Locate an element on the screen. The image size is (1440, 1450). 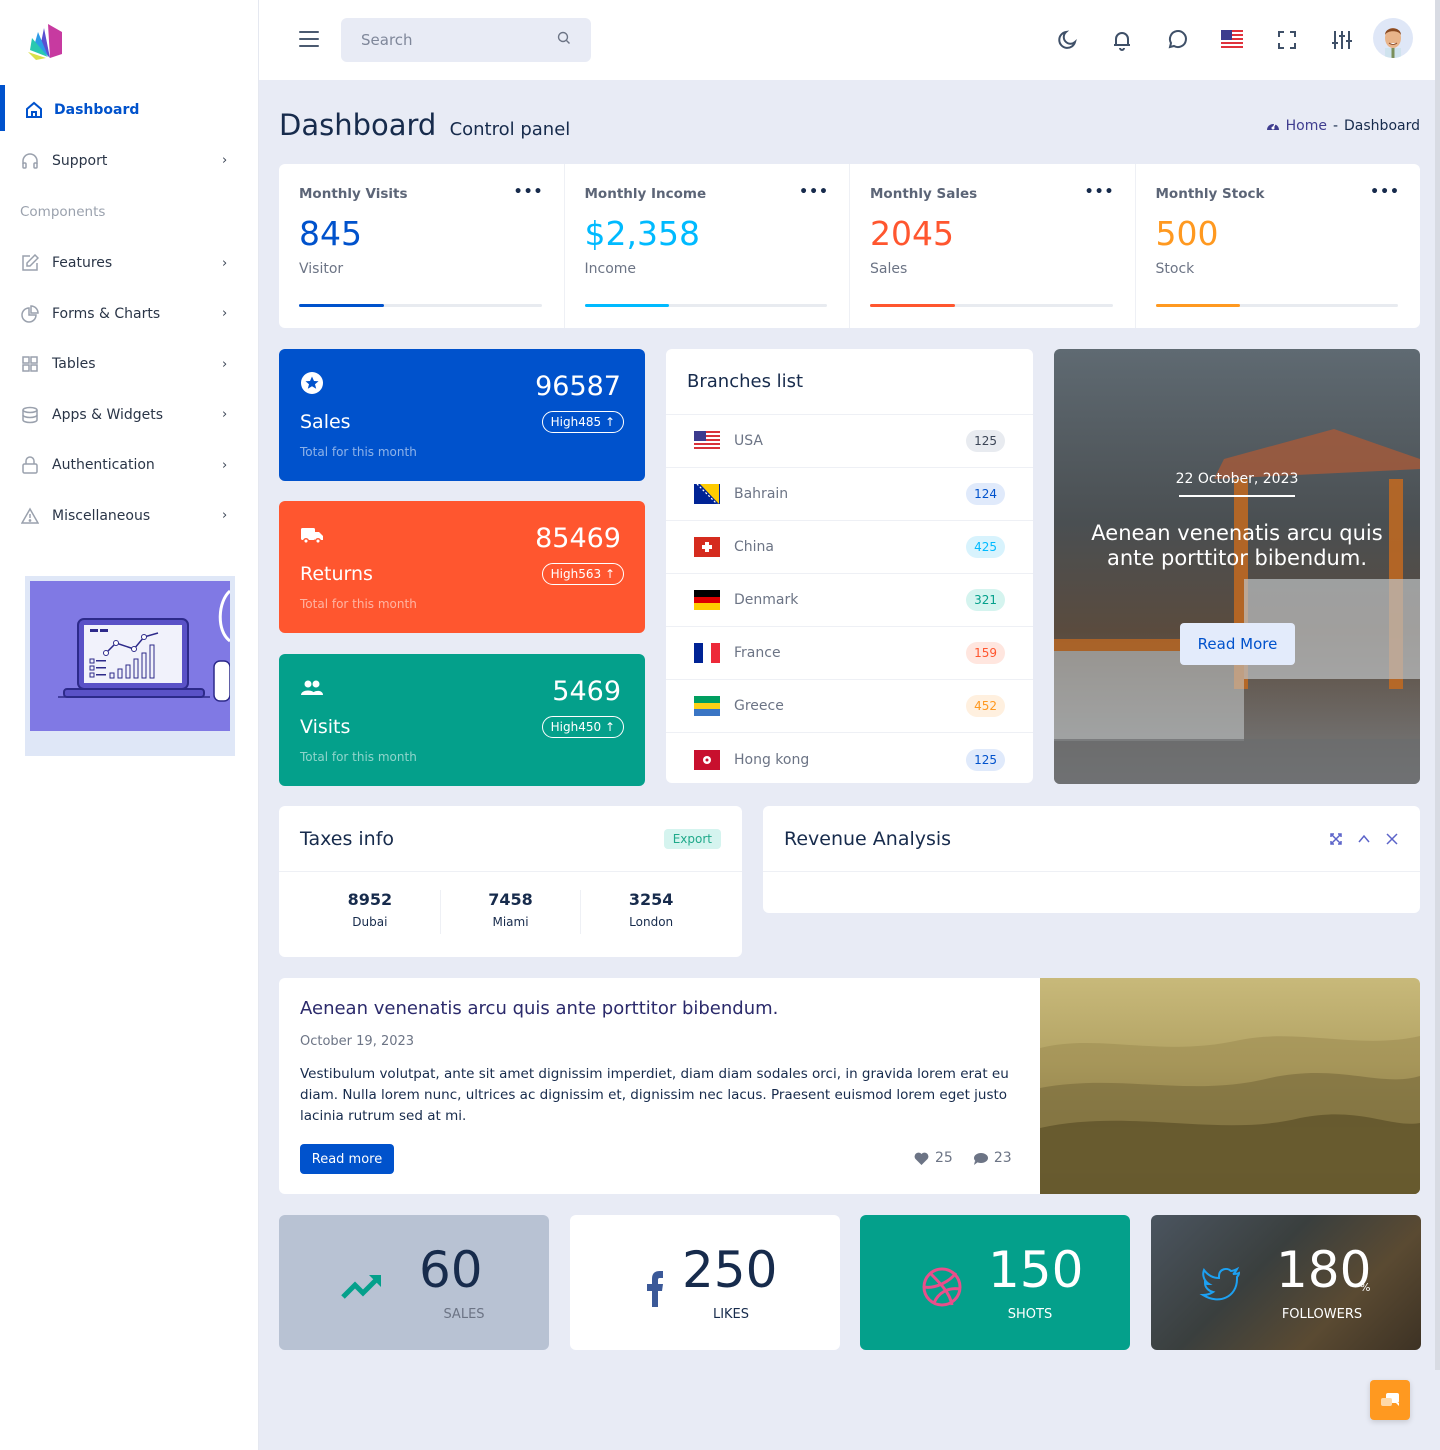
stat-number: 60 is located at coordinates (451, 1270).